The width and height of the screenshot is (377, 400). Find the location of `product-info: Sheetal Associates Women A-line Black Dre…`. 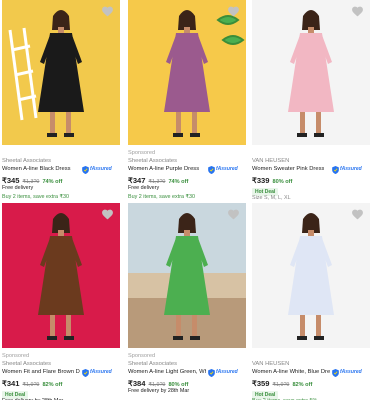

product-info: Sheetal Associates Women A-line Black Dre… is located at coordinates (63, 175).